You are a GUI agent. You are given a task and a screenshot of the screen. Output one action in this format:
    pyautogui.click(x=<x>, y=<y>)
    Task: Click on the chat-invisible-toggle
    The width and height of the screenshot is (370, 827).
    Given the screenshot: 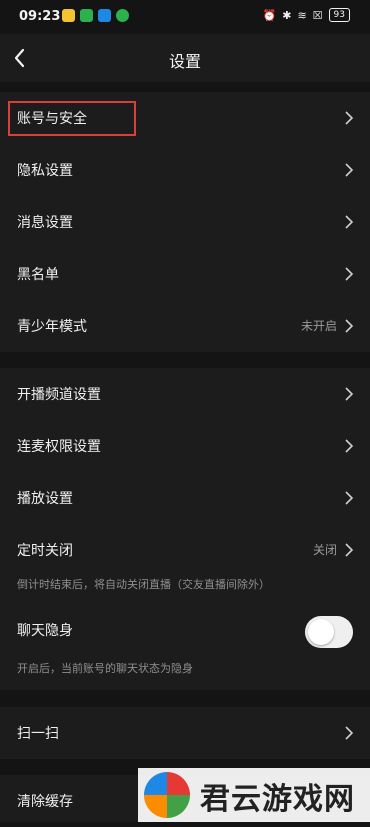 What is the action you would take?
    pyautogui.click(x=329, y=632)
    